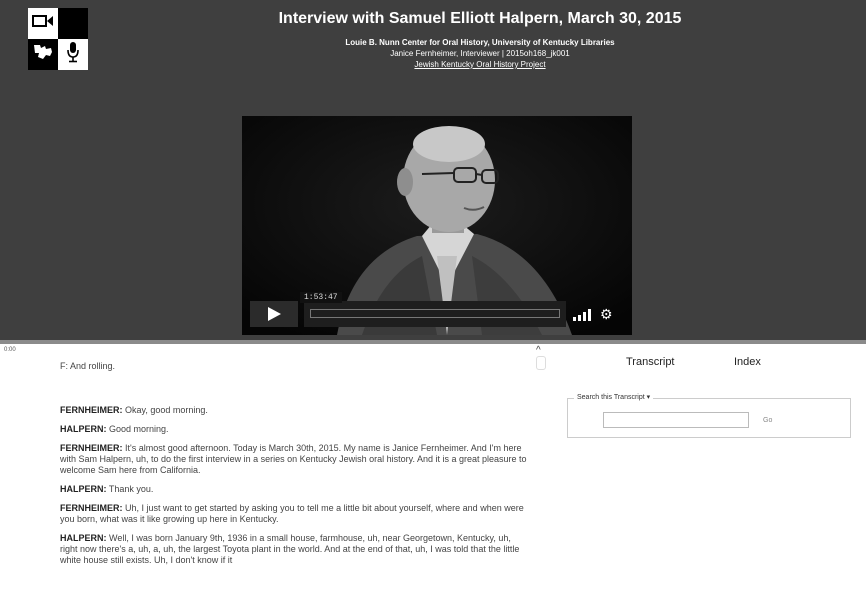 The width and height of the screenshot is (866, 593). What do you see at coordinates (614, 397) in the screenshot?
I see `search-transcript-dropdown: Search this Transcript ▾` at bounding box center [614, 397].